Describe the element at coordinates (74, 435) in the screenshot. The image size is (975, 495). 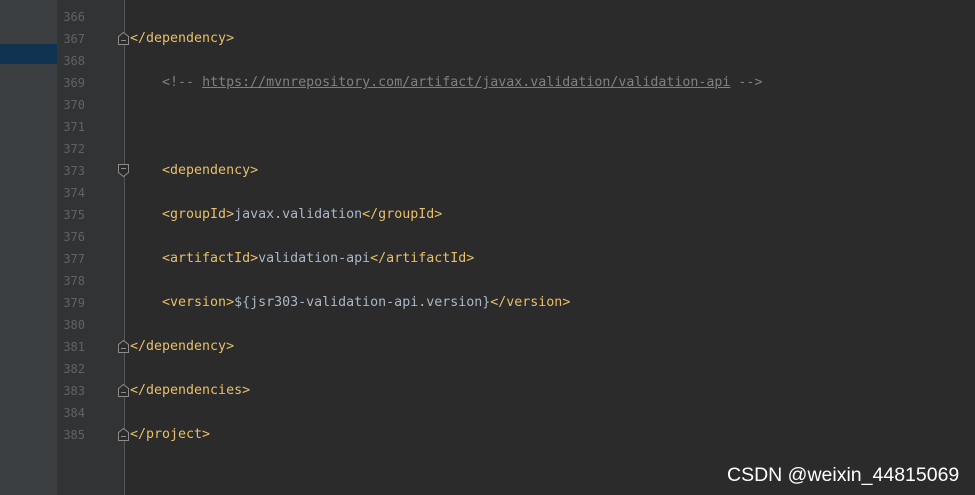
I see `line-number: 385` at that location.